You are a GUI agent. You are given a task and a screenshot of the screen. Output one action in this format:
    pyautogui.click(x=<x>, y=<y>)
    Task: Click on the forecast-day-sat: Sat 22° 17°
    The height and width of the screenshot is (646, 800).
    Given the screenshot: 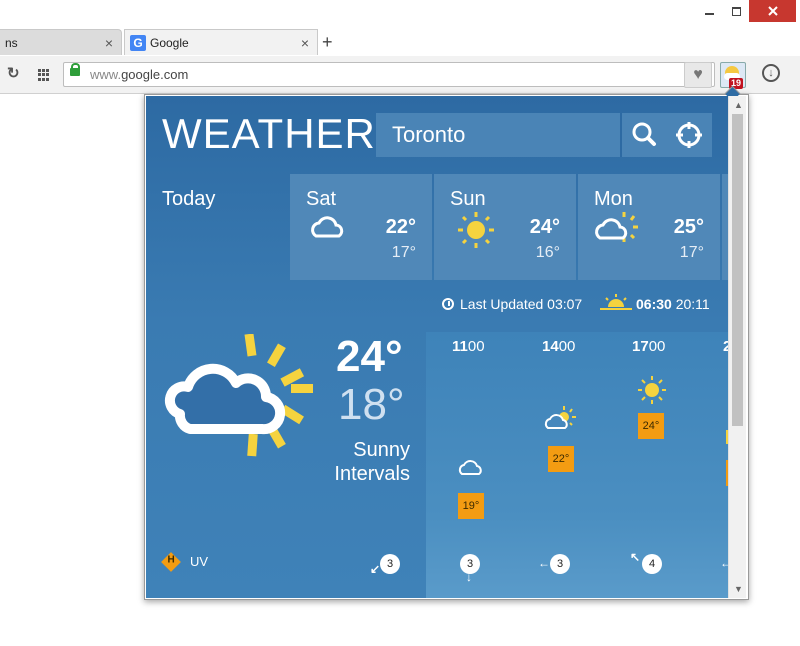 What is the action you would take?
    pyautogui.click(x=361, y=227)
    